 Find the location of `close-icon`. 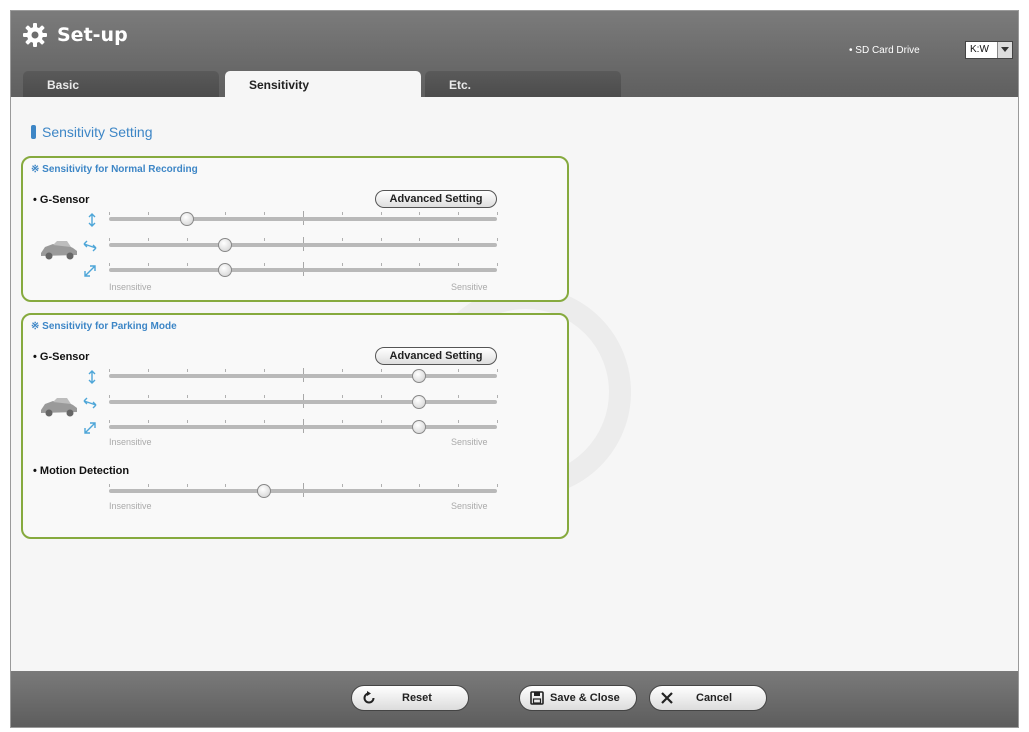

close-icon is located at coordinates (667, 698).